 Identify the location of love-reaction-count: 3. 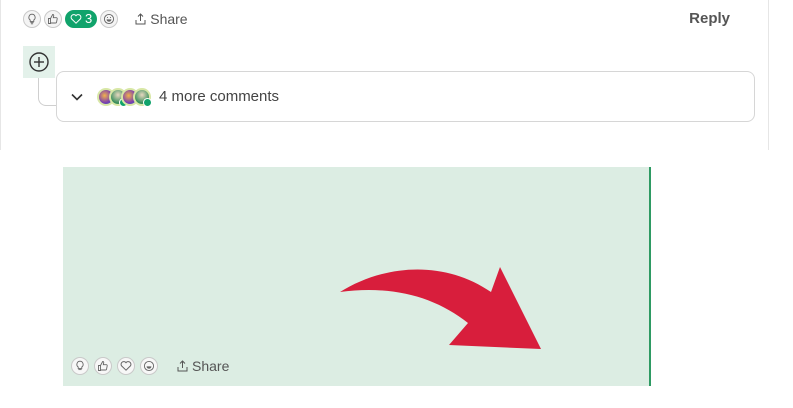
(89, 18).